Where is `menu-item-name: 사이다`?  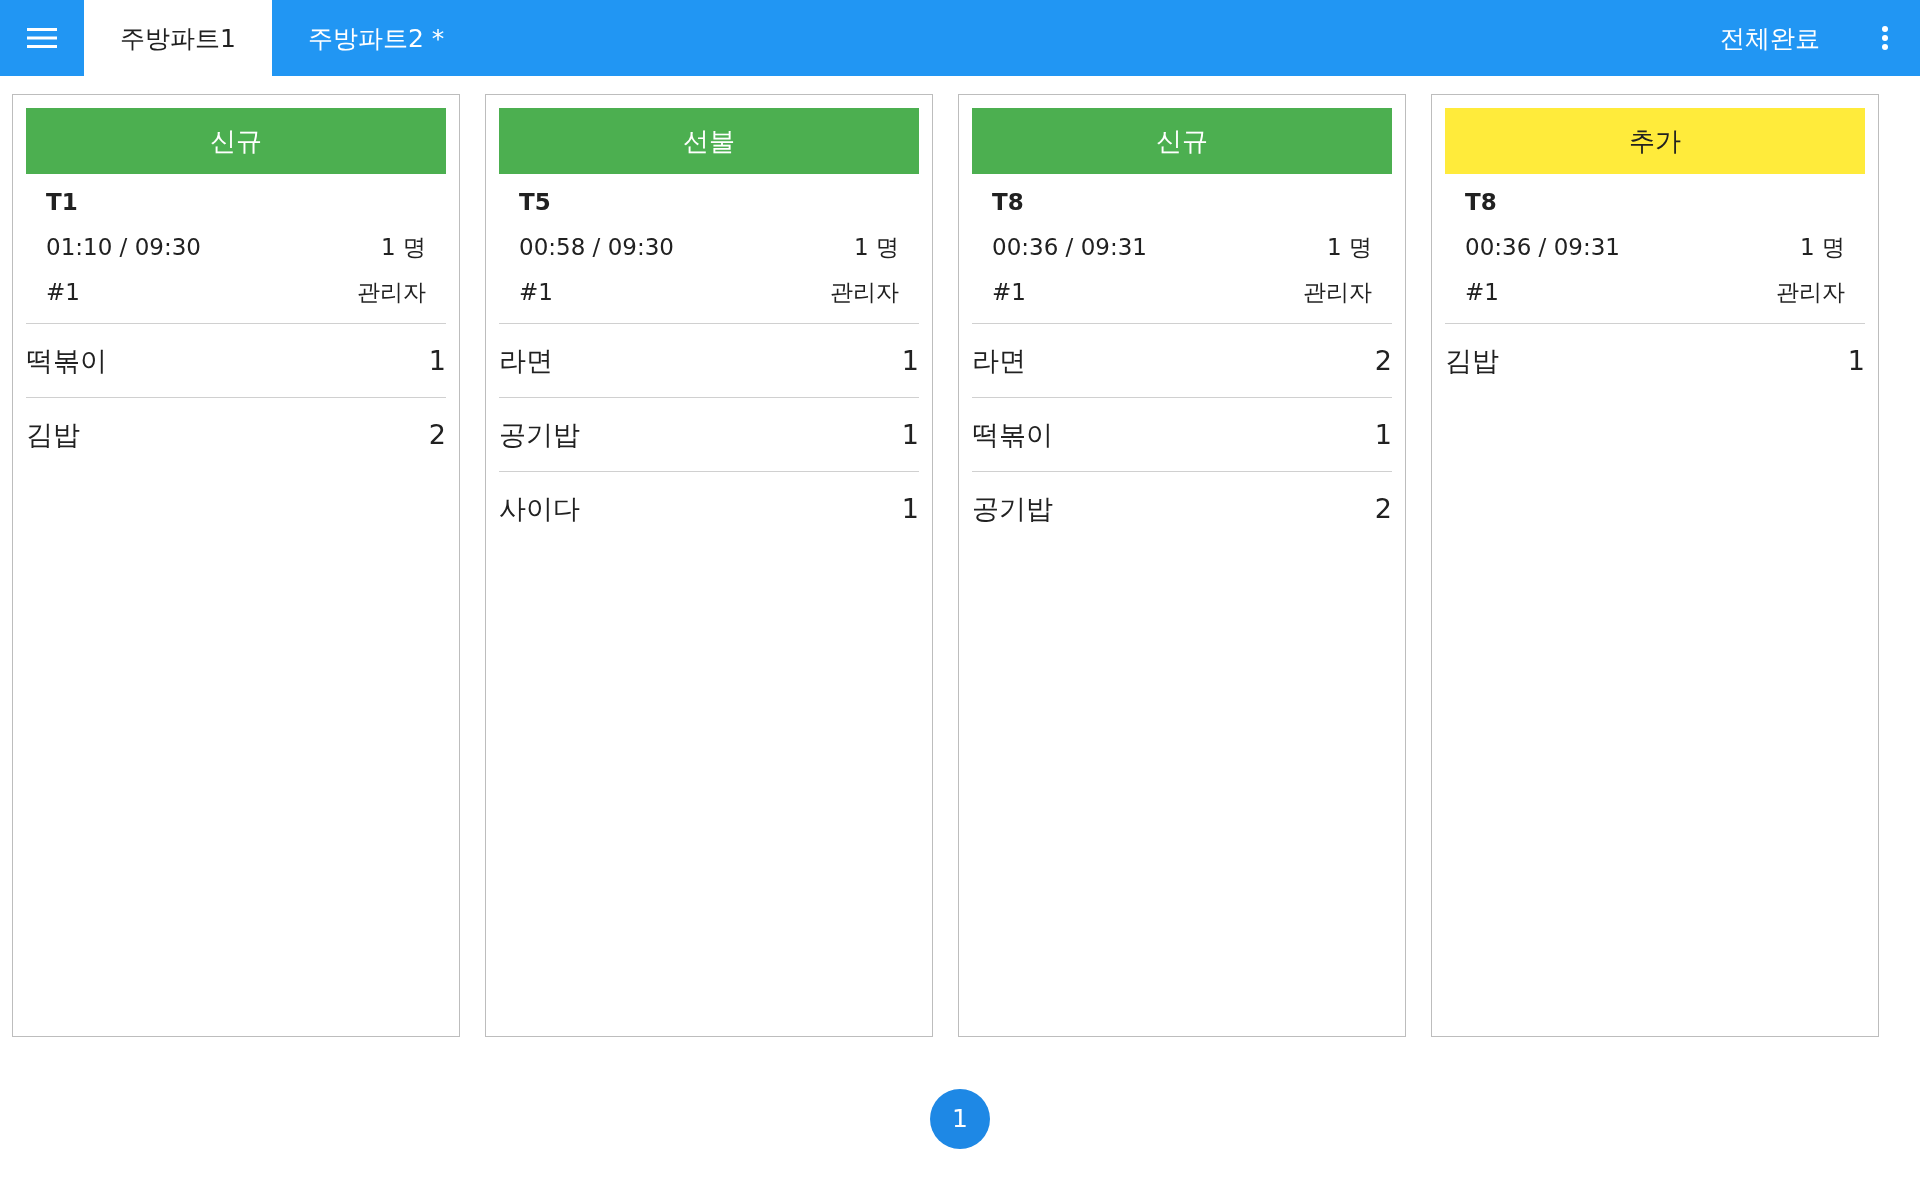 menu-item-name: 사이다 is located at coordinates (539, 508).